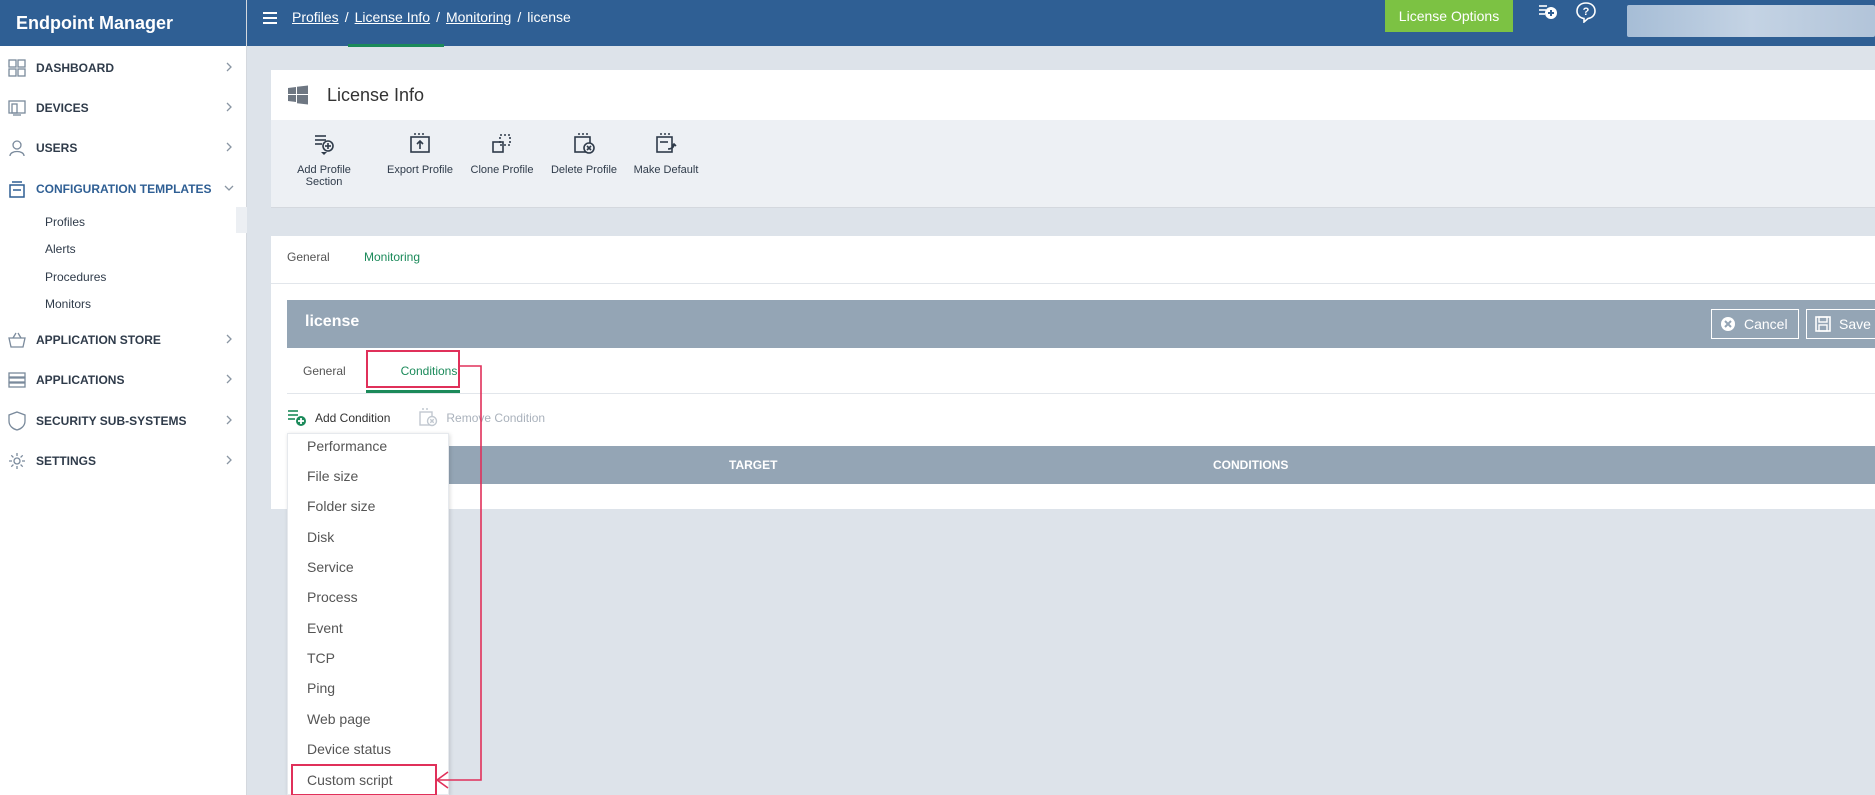 This screenshot has height=795, width=1875. I want to click on add-condition-button: Add Condition, so click(338, 418).